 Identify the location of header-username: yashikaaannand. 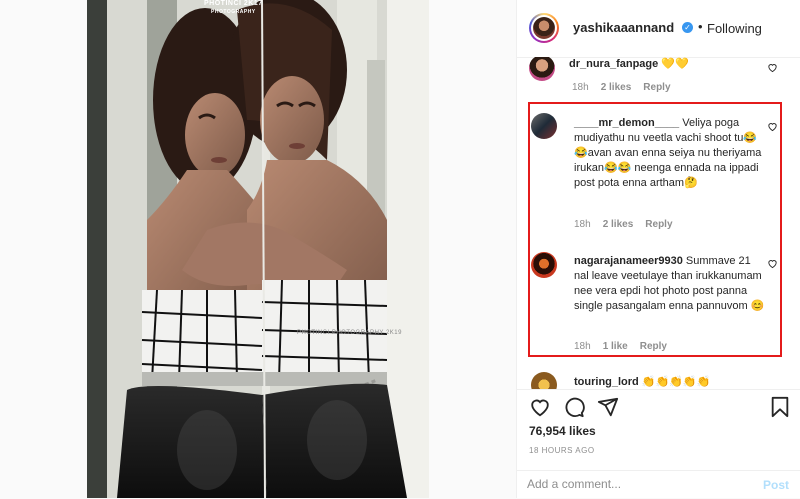
(623, 27).